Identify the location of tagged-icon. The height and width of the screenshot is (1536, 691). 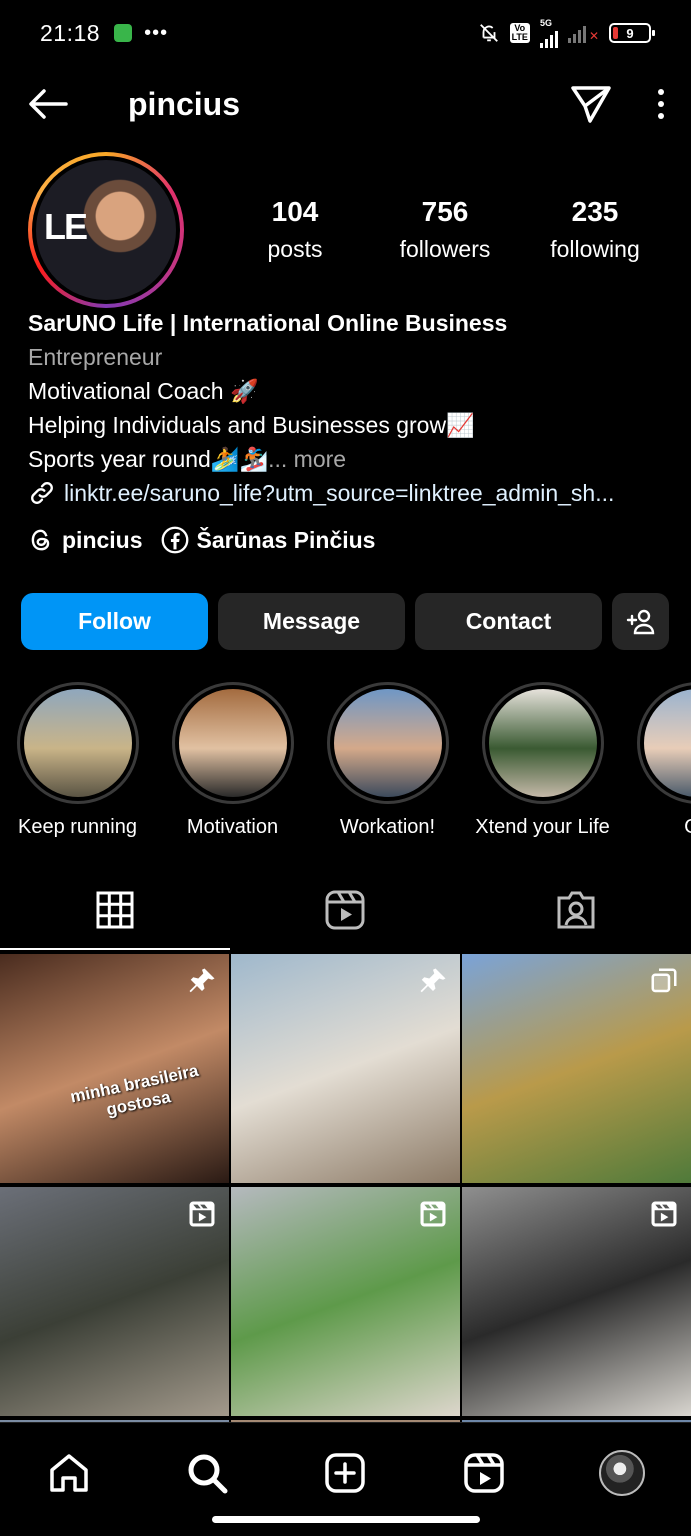
(576, 910).